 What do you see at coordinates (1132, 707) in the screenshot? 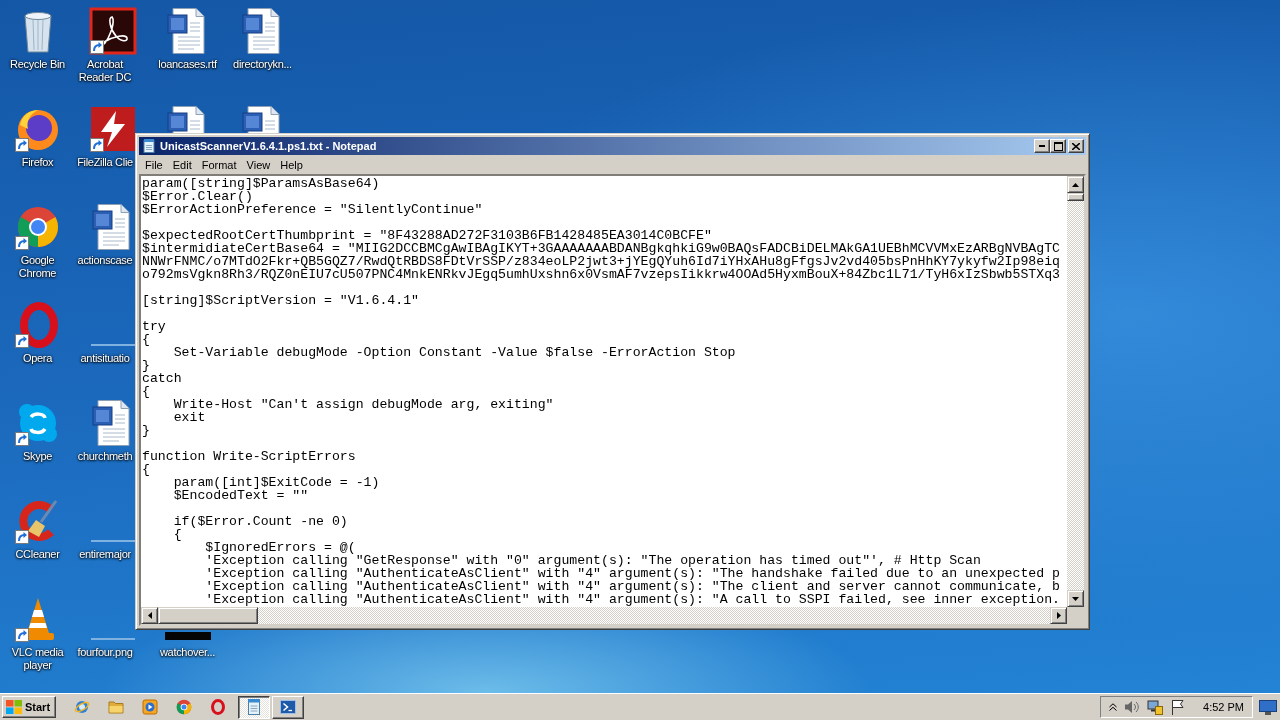
I see `speaker-icon` at bounding box center [1132, 707].